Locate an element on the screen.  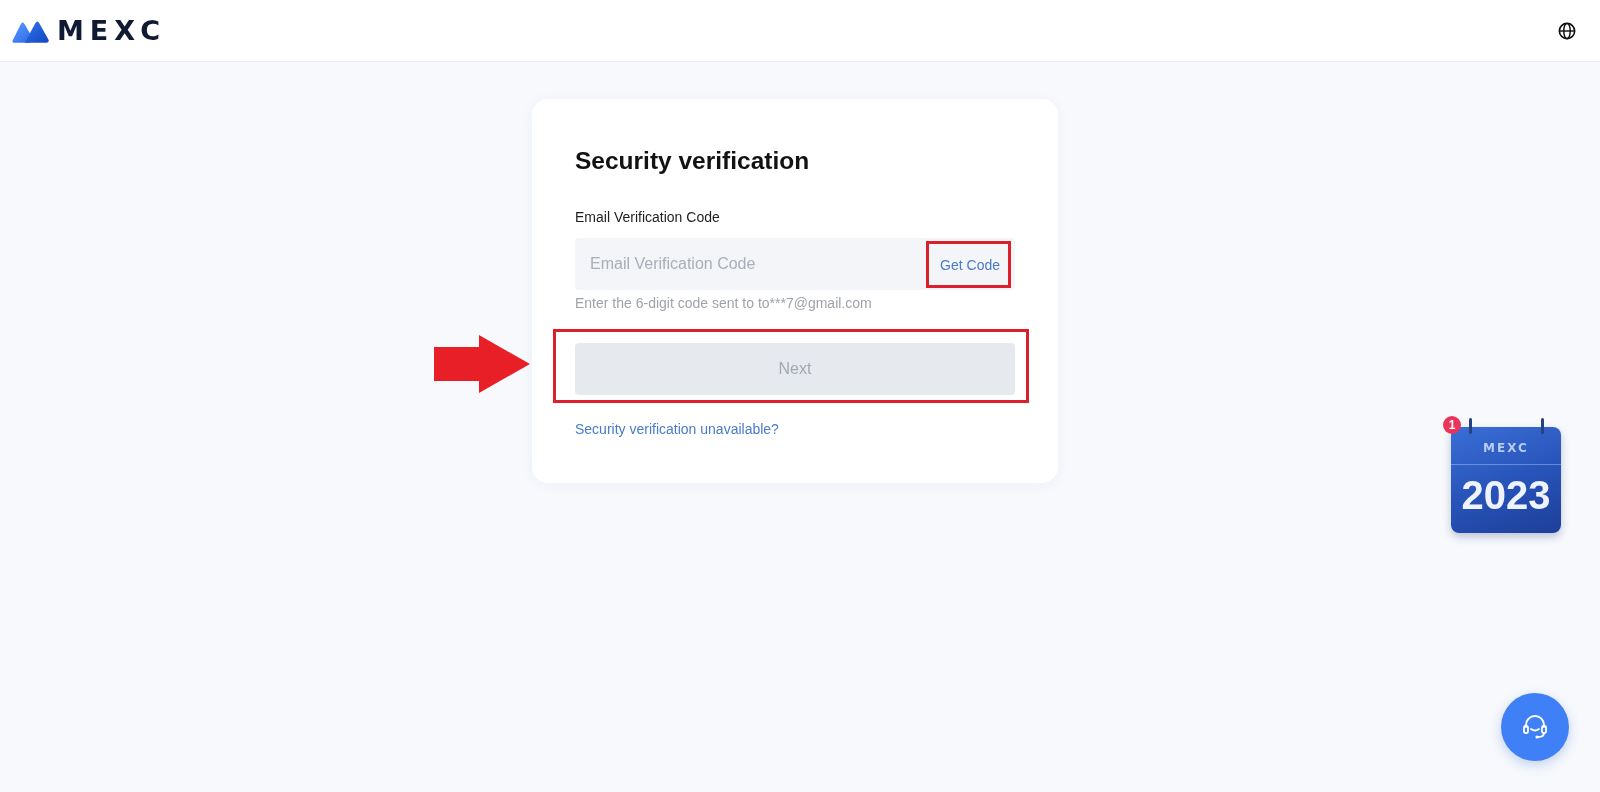
field-label: Email Verification Code is located at coordinates (648, 217).